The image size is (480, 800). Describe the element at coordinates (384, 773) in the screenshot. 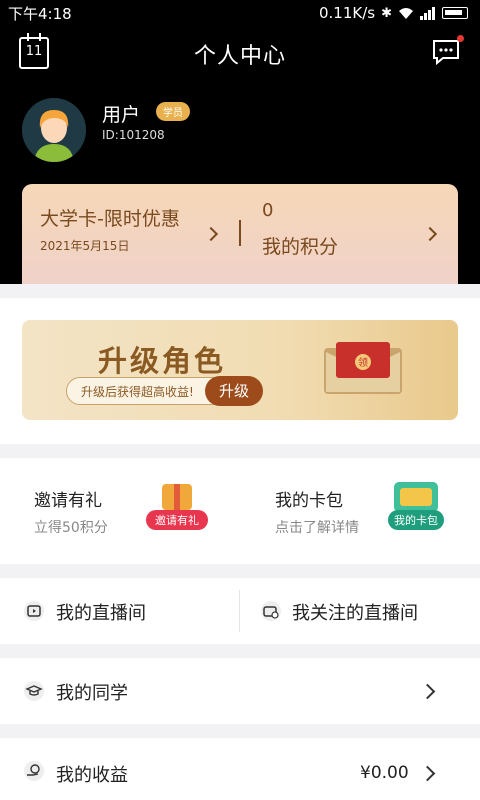

I see `earnings-value: ¥0.00` at that location.